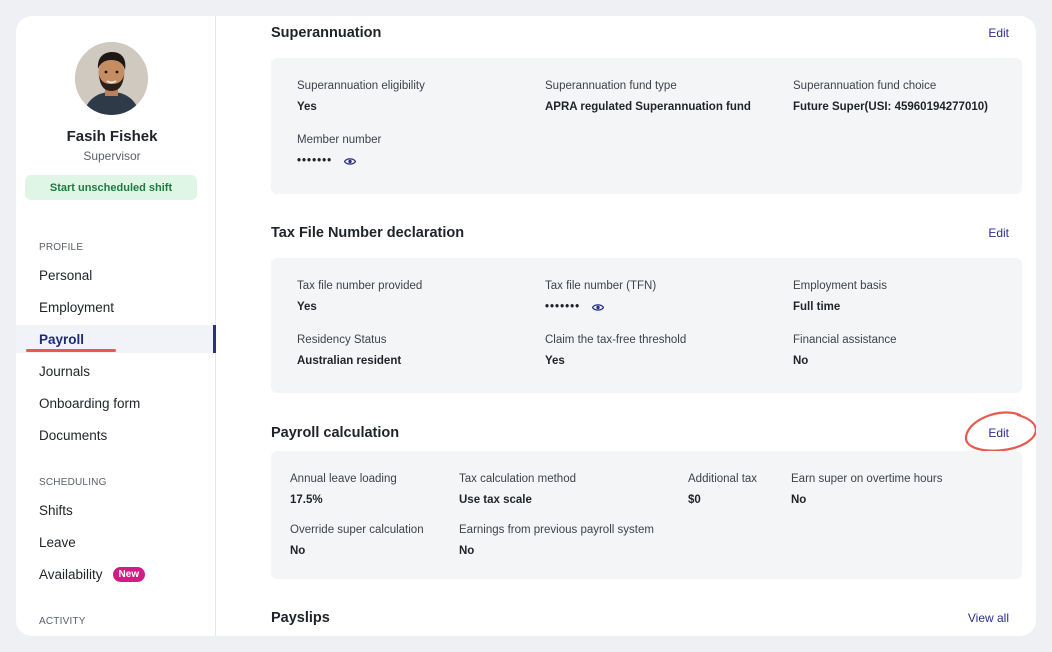 Image resolution: width=1052 pixels, height=652 pixels. Describe the element at coordinates (845, 350) in the screenshot. I see `field-financial-assistance: Financial assistance No` at that location.